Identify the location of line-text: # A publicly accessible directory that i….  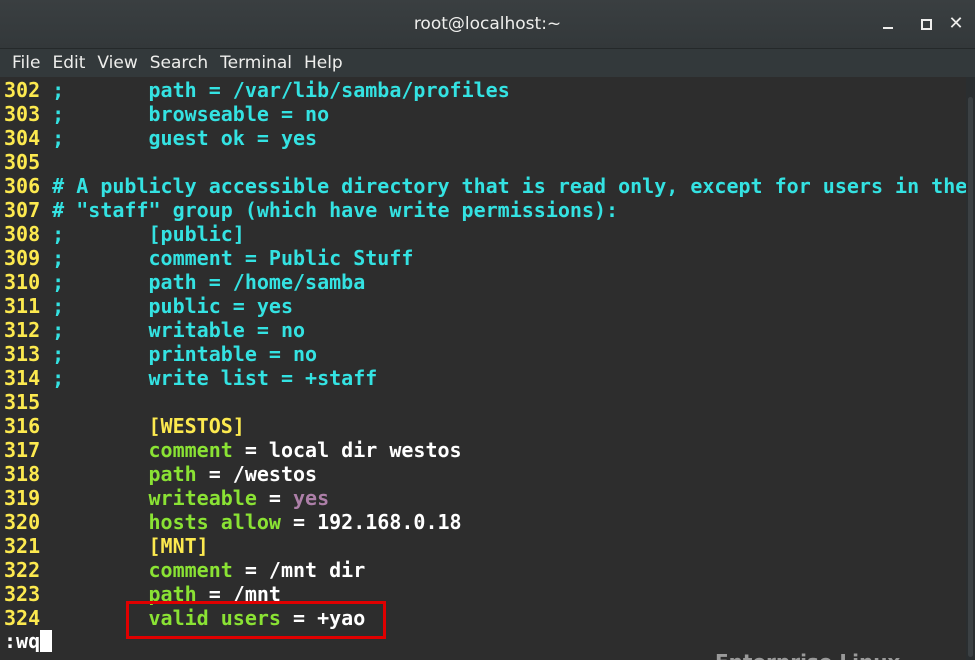
(503, 186).